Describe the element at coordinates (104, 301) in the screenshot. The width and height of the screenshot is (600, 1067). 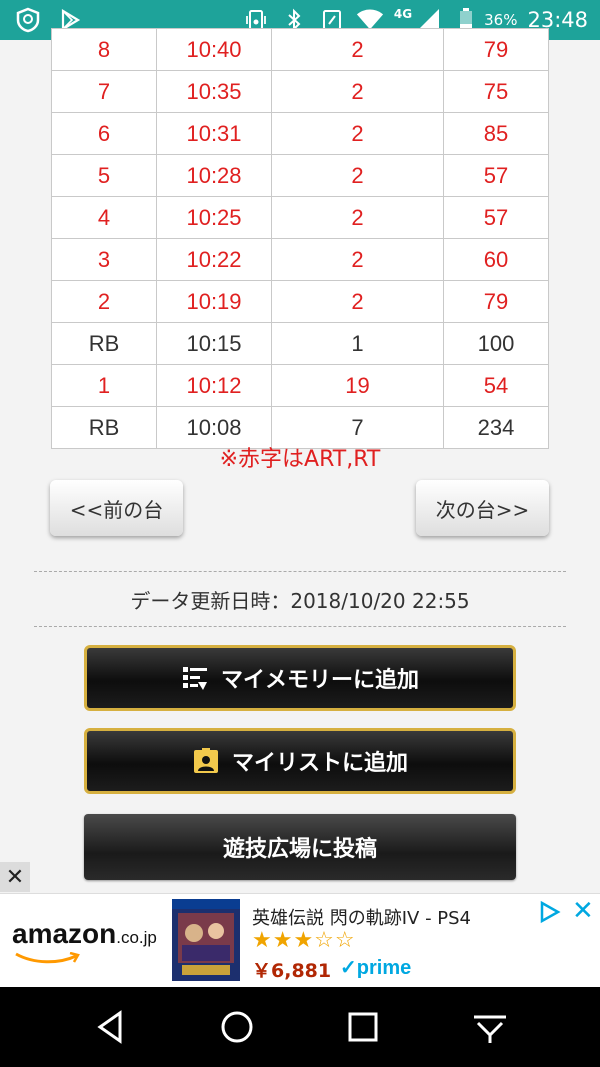
I see `cell-number: 2` at that location.